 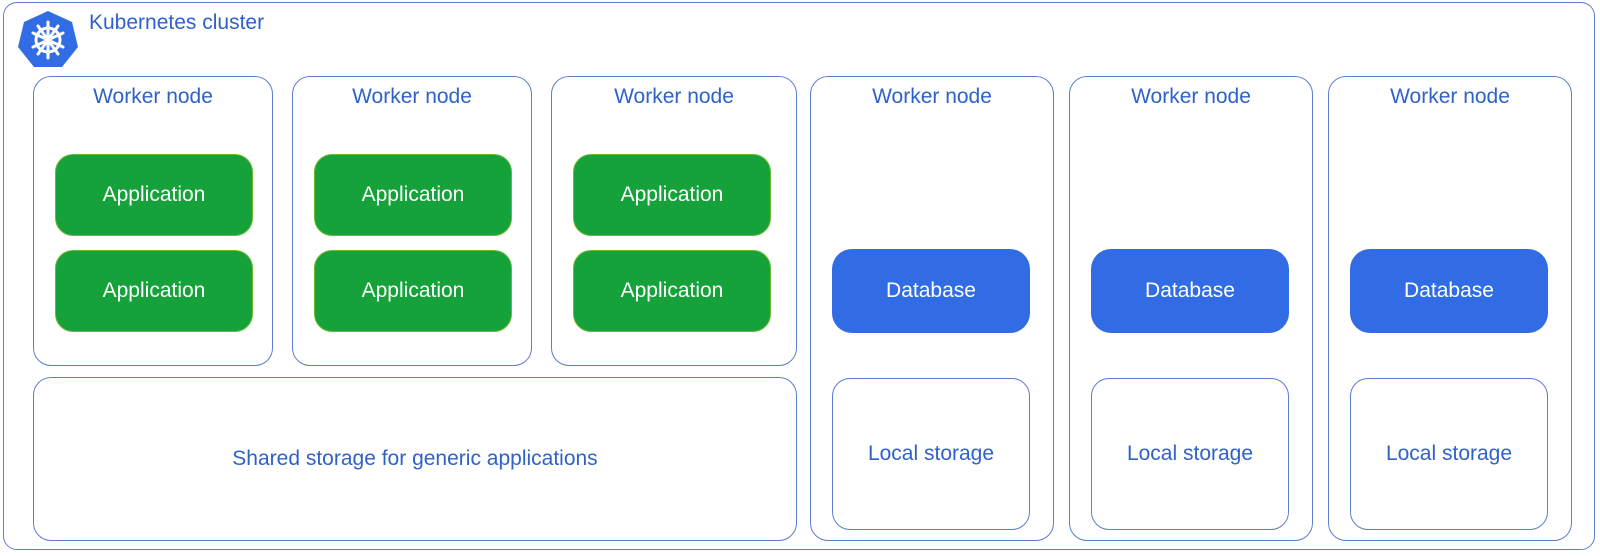 I want to click on shared-storage: Shared storage for generic applications, so click(x=415, y=459).